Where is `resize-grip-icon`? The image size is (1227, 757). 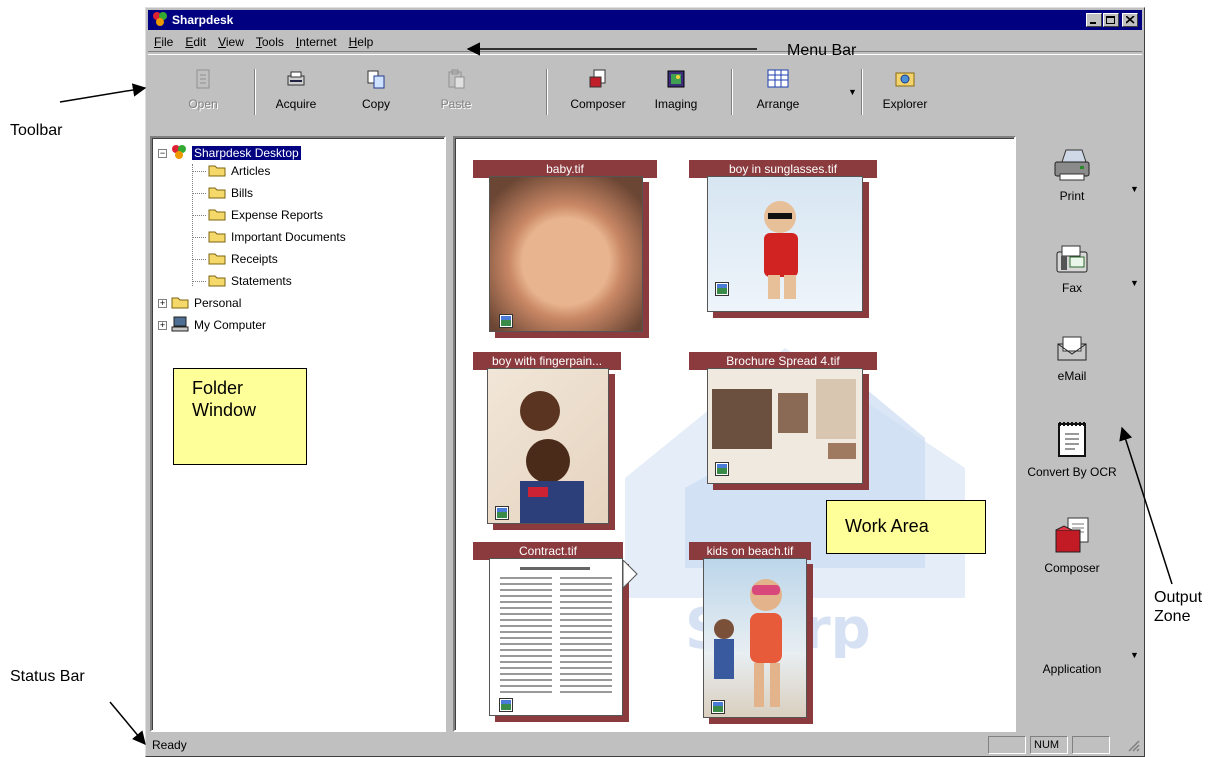
resize-grip-icon is located at coordinates (1133, 745).